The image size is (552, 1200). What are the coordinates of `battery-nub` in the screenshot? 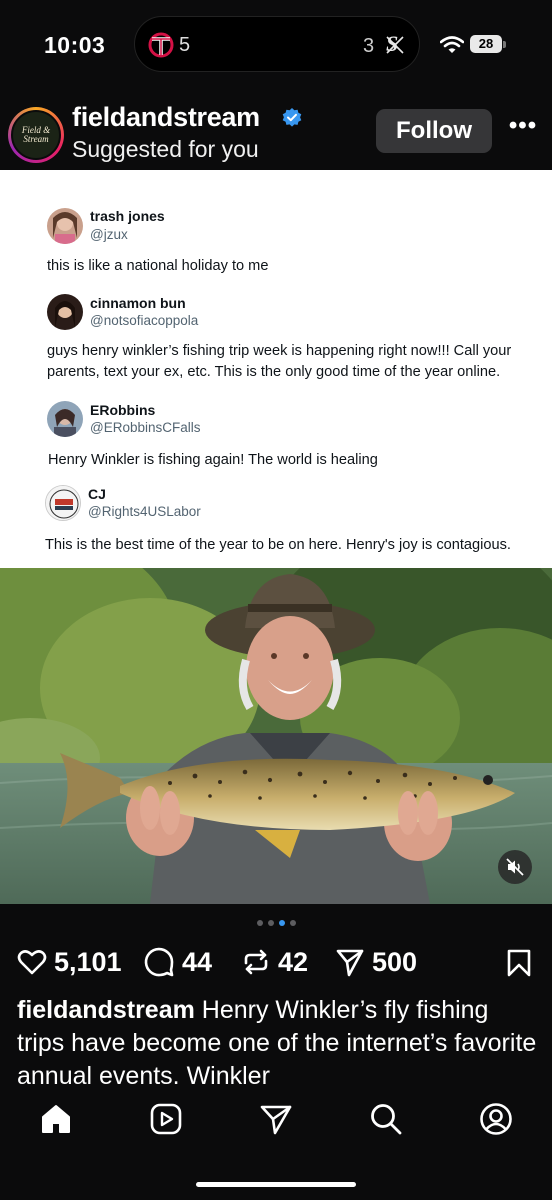 It's located at (504, 44).